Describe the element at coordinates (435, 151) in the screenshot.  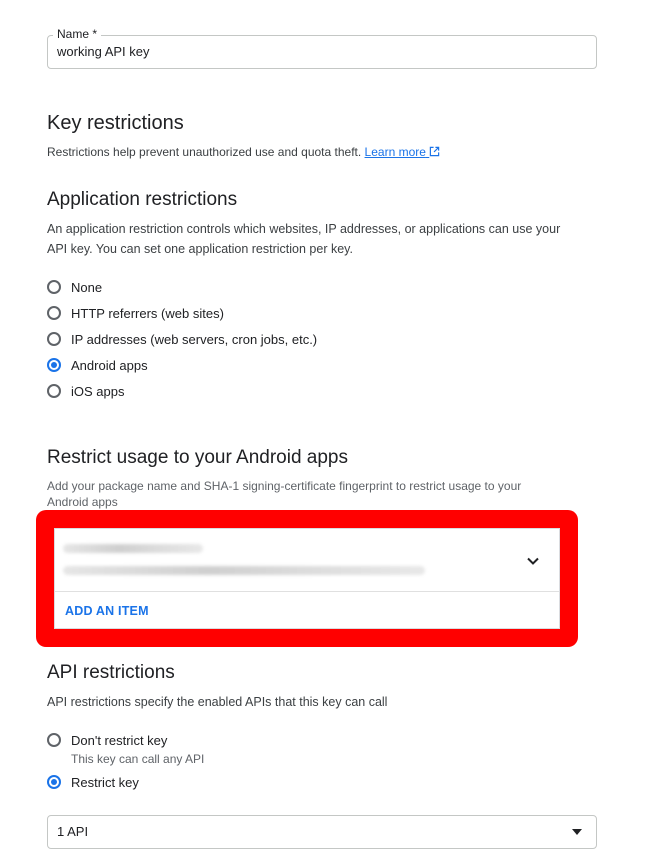
I see `external-link-icon` at that location.